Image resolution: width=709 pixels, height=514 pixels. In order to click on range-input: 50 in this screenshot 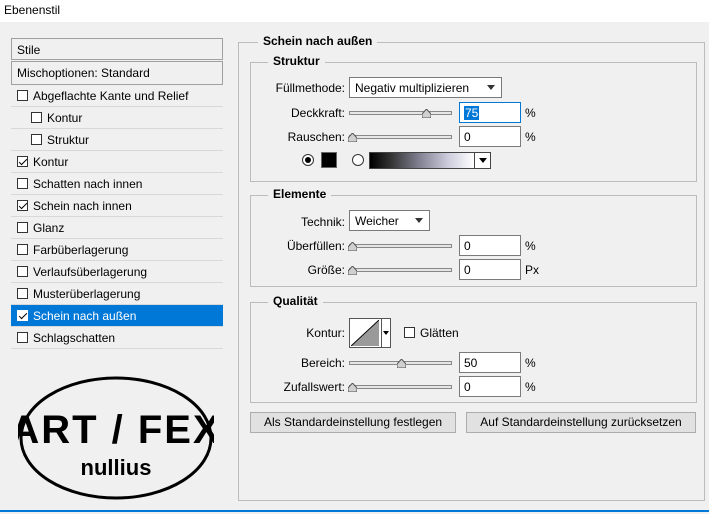, I will do `click(490, 362)`.